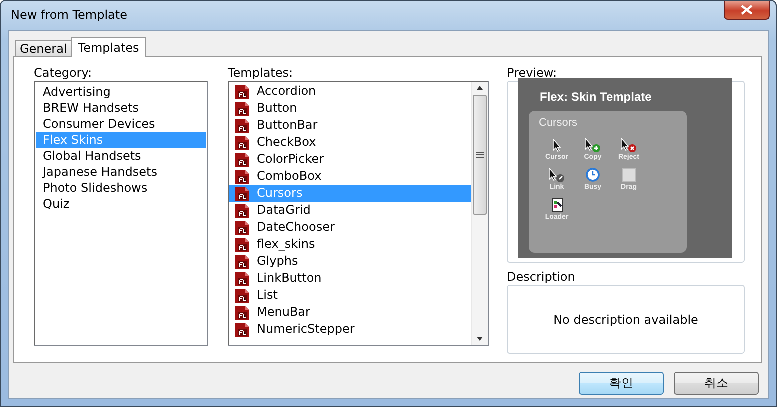 The height and width of the screenshot is (407, 777). What do you see at coordinates (559, 123) in the screenshot?
I see `section-title: Cursors` at bounding box center [559, 123].